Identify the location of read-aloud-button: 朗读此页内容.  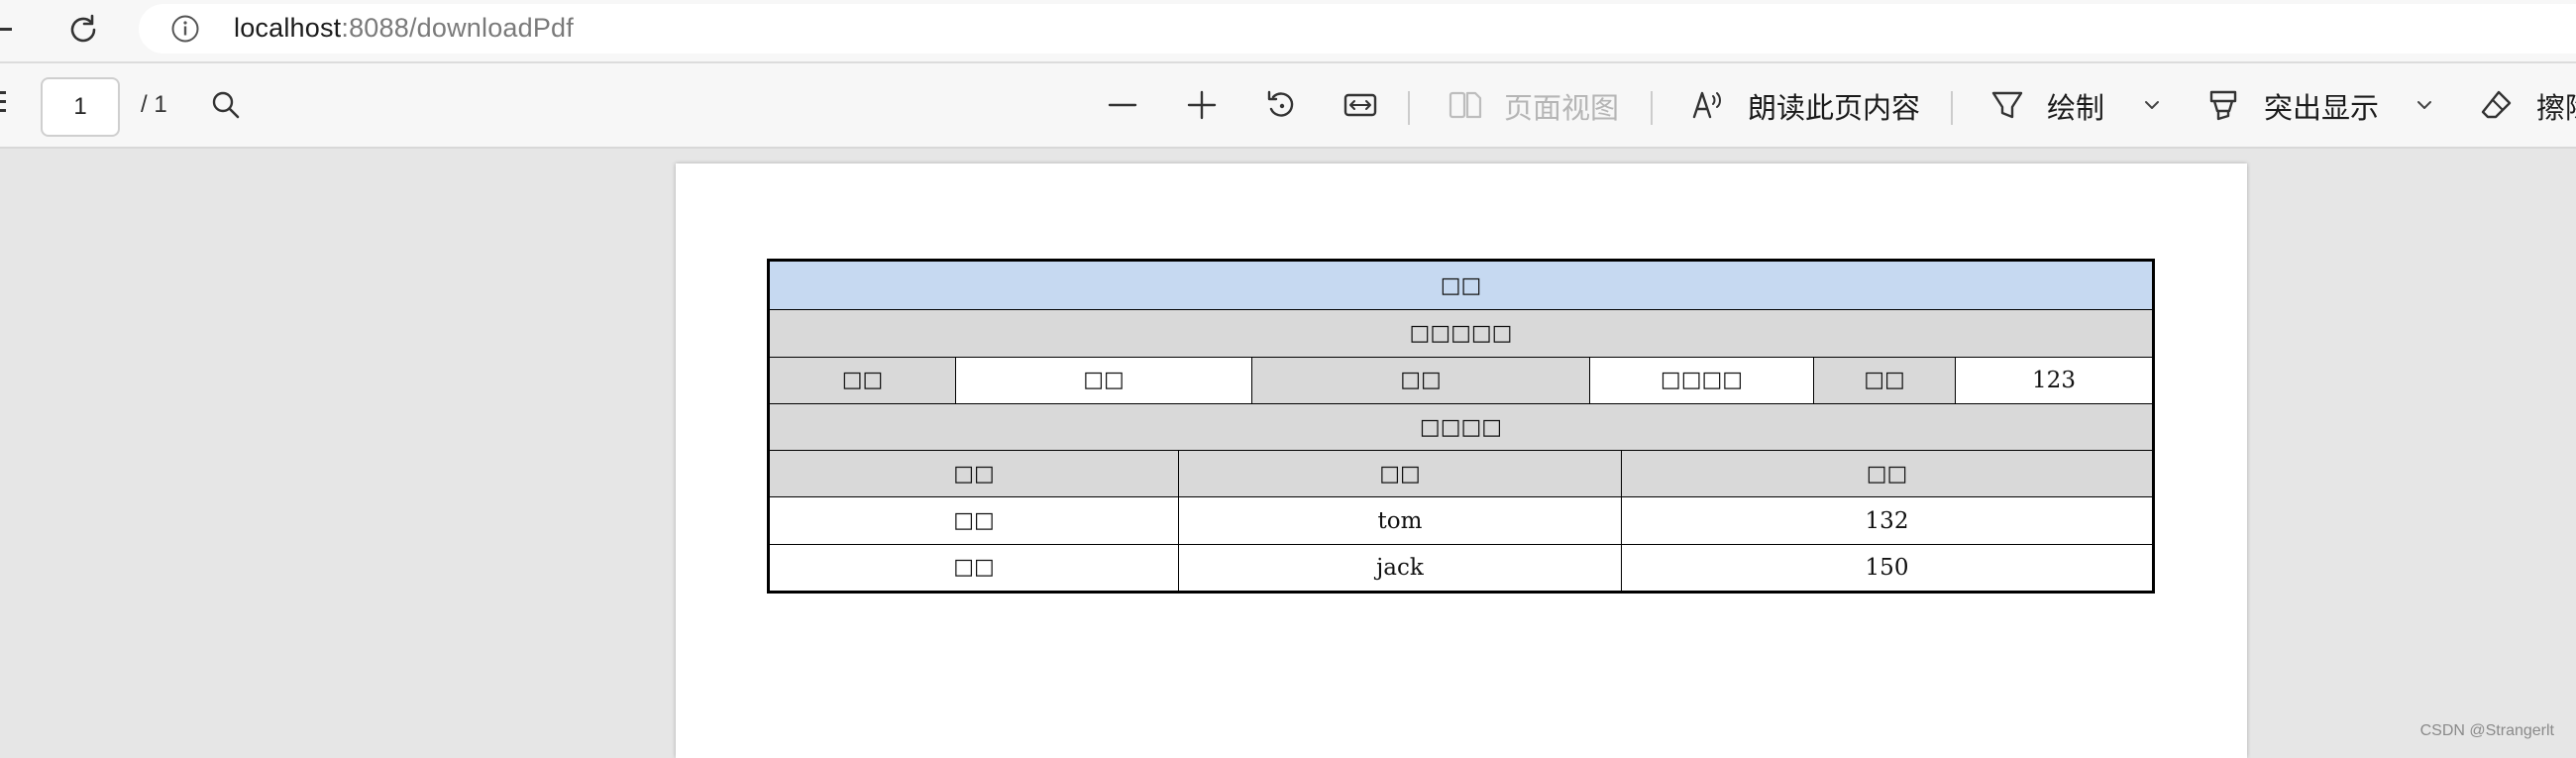
(1834, 108).